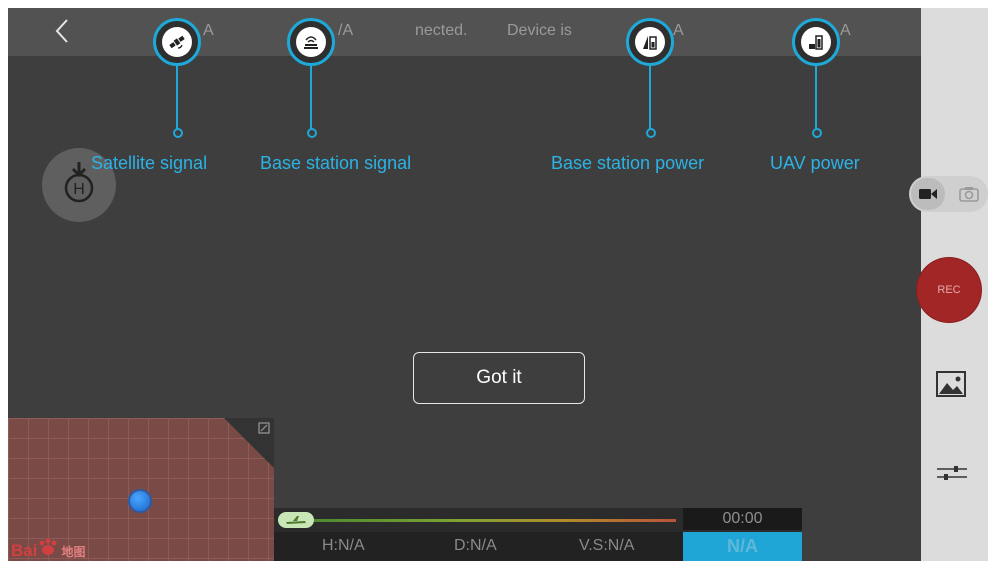 This screenshot has height=561, width=988. What do you see at coordinates (73, 552) in the screenshot?
I see `map-logo-cn: 地图` at bounding box center [73, 552].